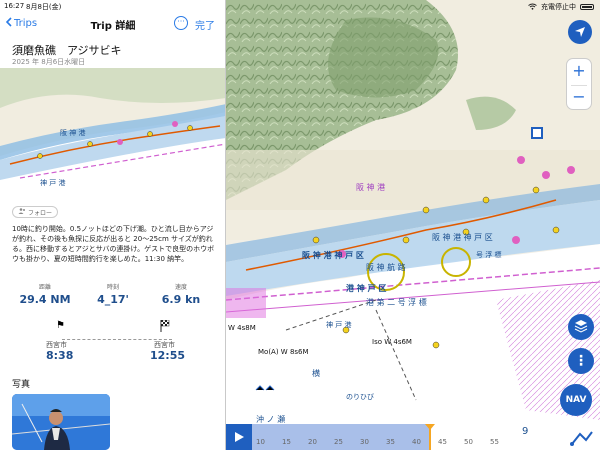 This screenshot has width=600, height=450. I want to click on stat-speed: 速度 6.9 kn, so click(181, 294).